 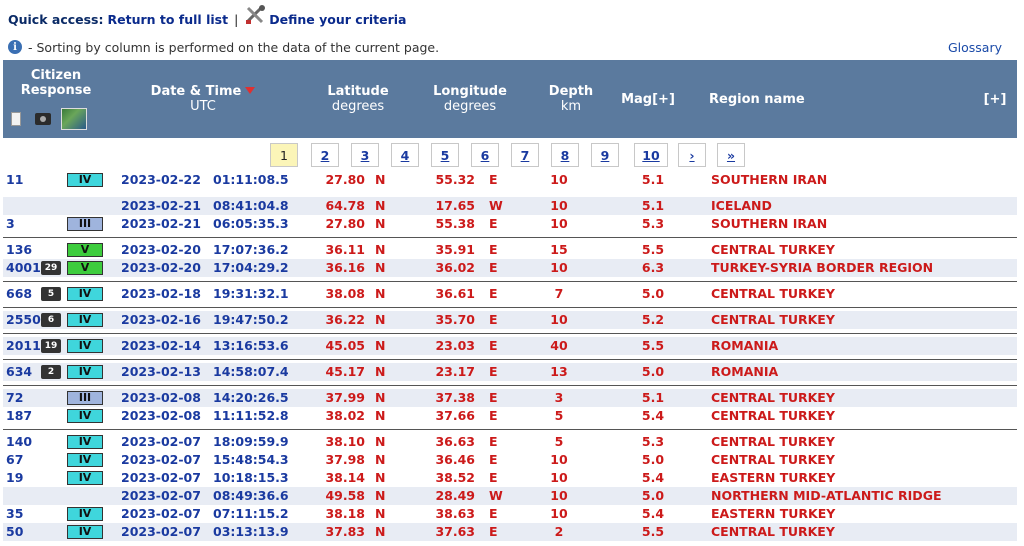 What do you see at coordinates (445, 155) in the screenshot?
I see `page-link: 5` at bounding box center [445, 155].